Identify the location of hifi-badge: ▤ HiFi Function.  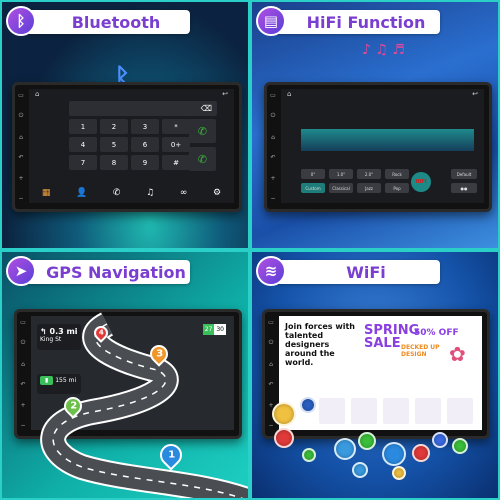
(348, 21).